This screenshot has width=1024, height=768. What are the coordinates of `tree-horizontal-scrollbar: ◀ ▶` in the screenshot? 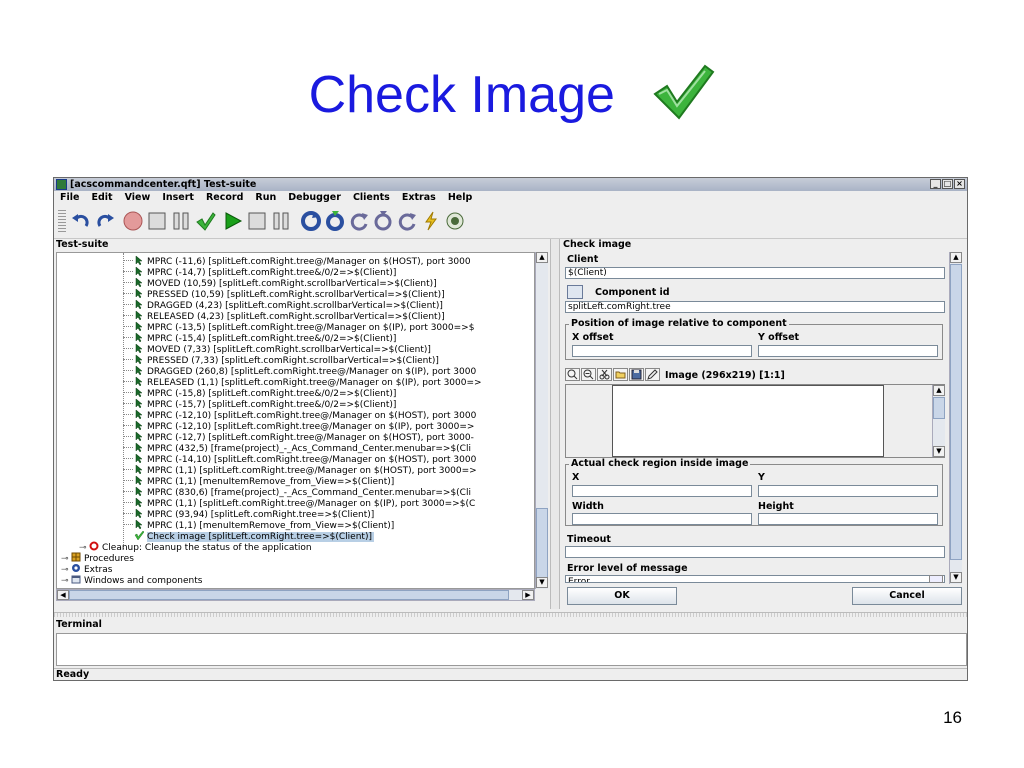 It's located at (295, 595).